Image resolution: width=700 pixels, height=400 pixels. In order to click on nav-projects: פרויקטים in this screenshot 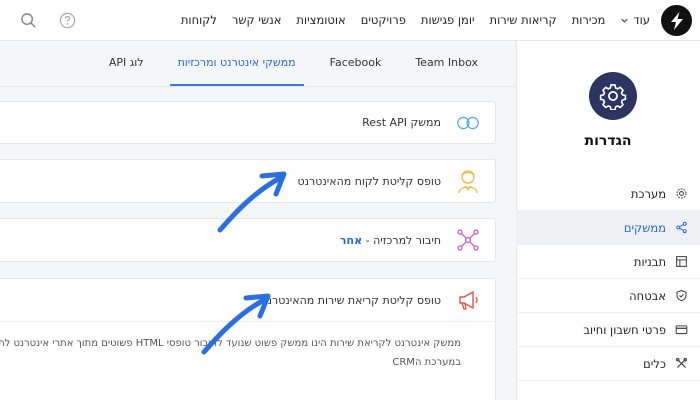, I will do `click(383, 20)`.